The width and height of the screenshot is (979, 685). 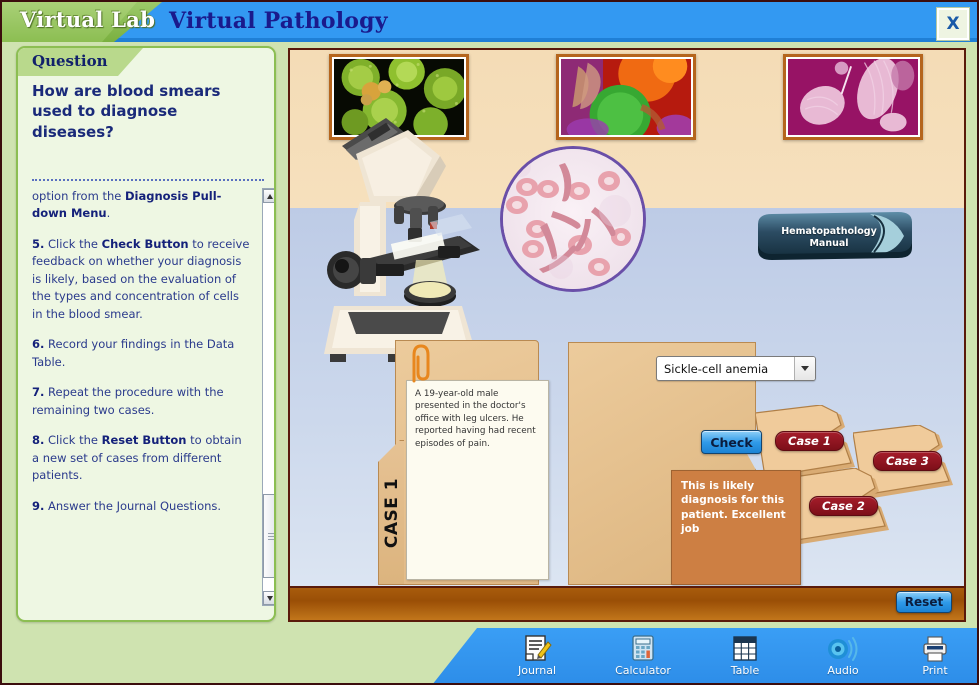 What do you see at coordinates (627, 603) in the screenshot?
I see `desk-bar` at bounding box center [627, 603].